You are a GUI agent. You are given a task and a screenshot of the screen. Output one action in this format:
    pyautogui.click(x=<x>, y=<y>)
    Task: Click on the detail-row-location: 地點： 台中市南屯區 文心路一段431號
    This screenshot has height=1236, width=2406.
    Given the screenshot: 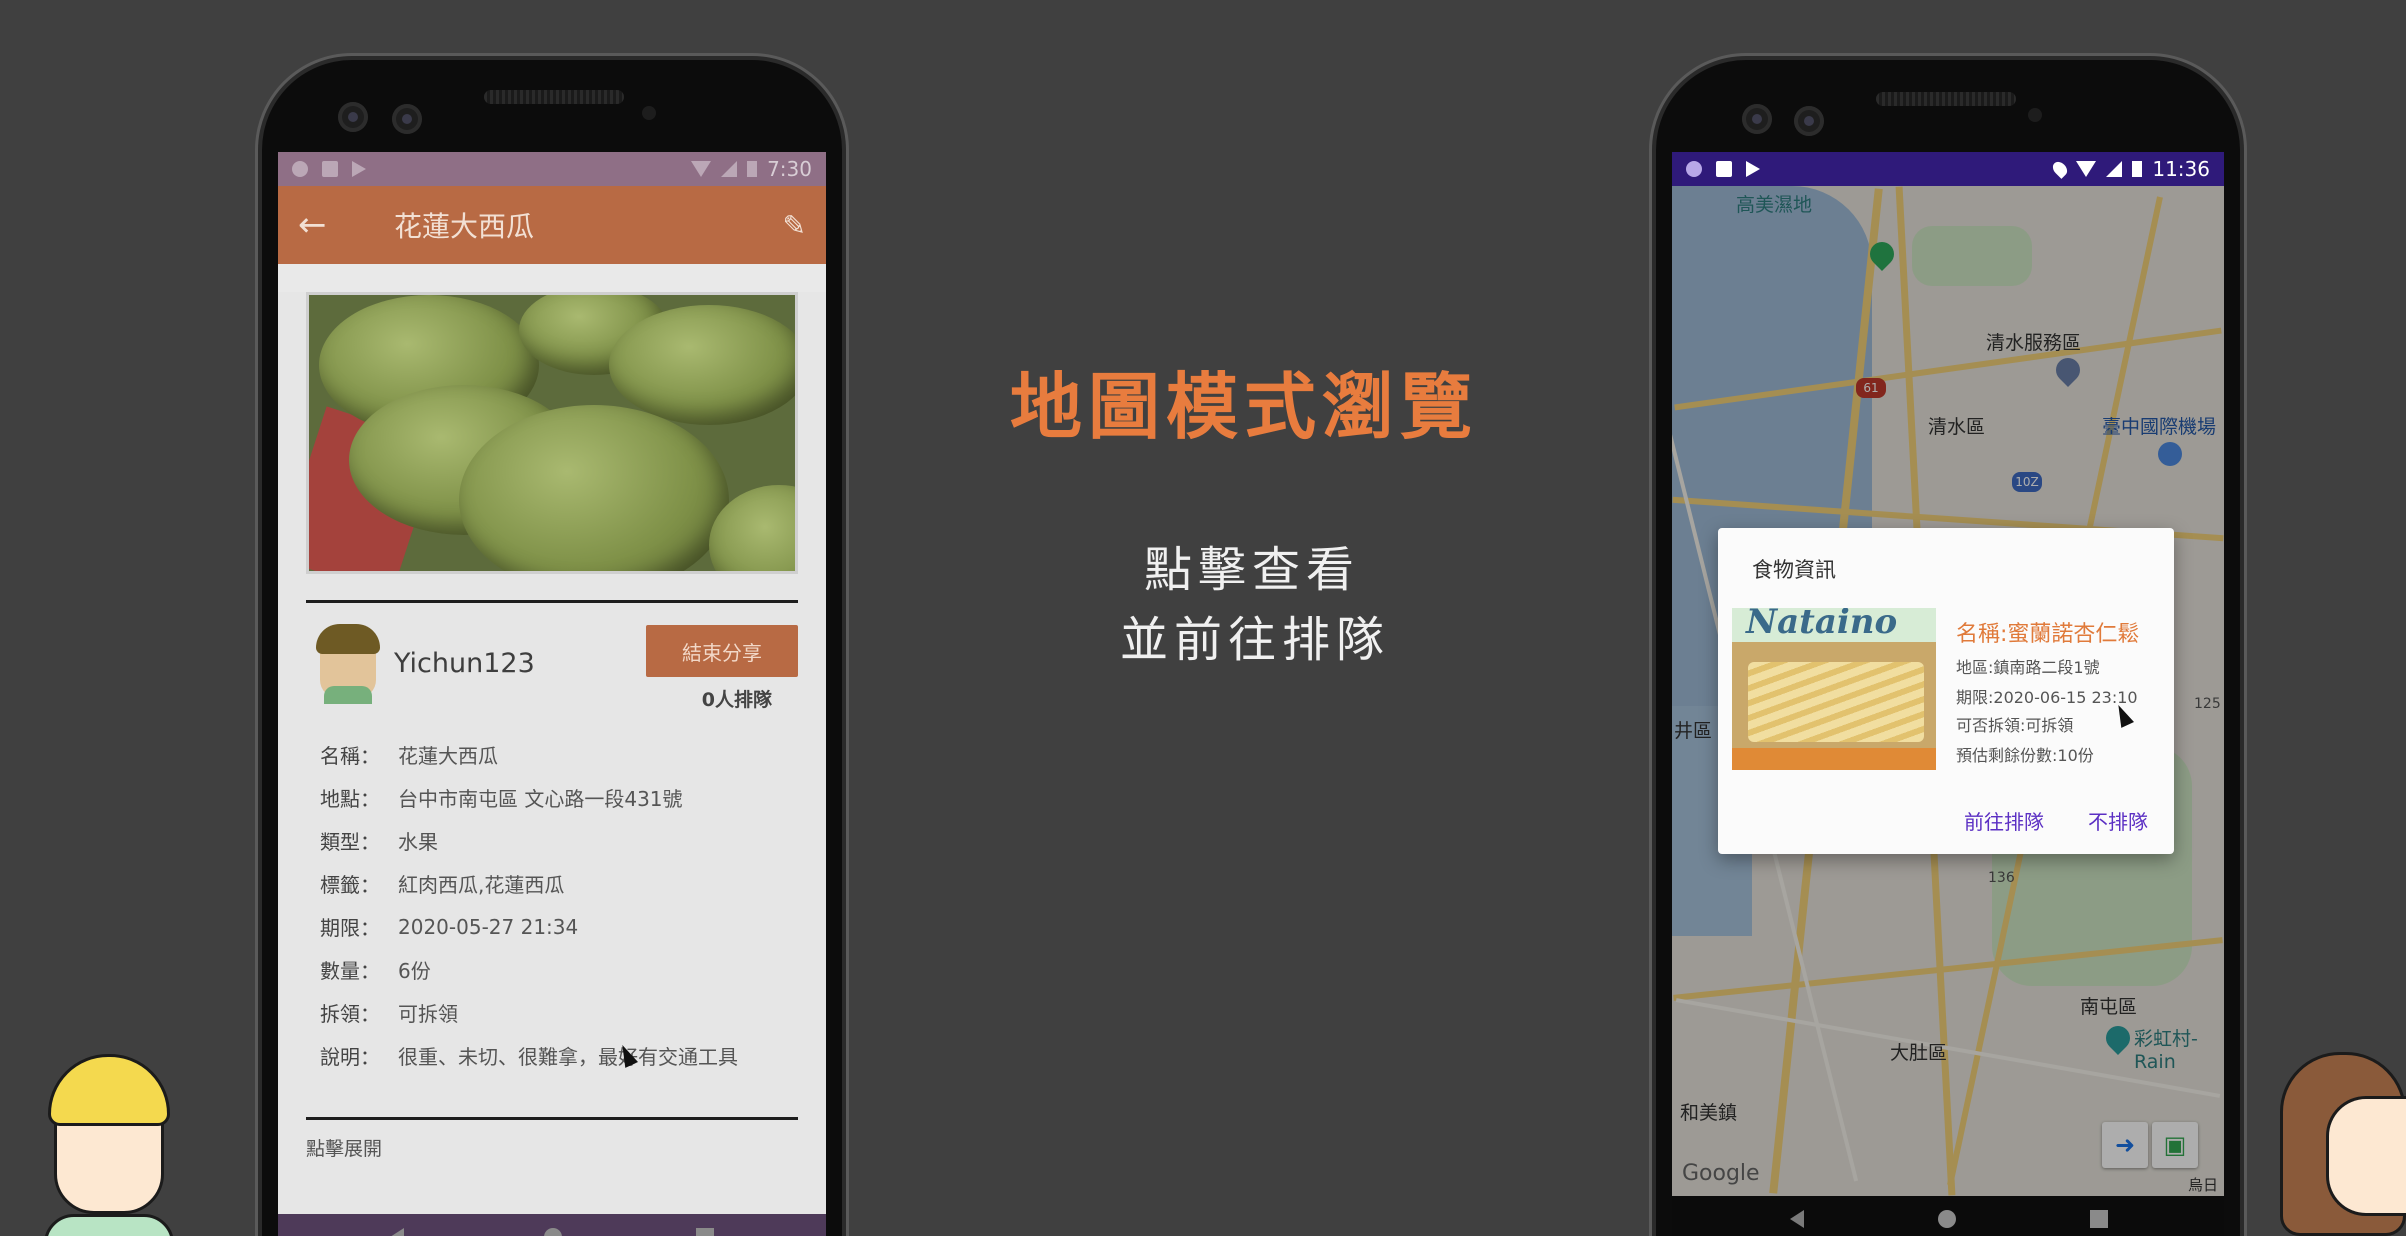 What is the action you would take?
    pyautogui.click(x=552, y=797)
    